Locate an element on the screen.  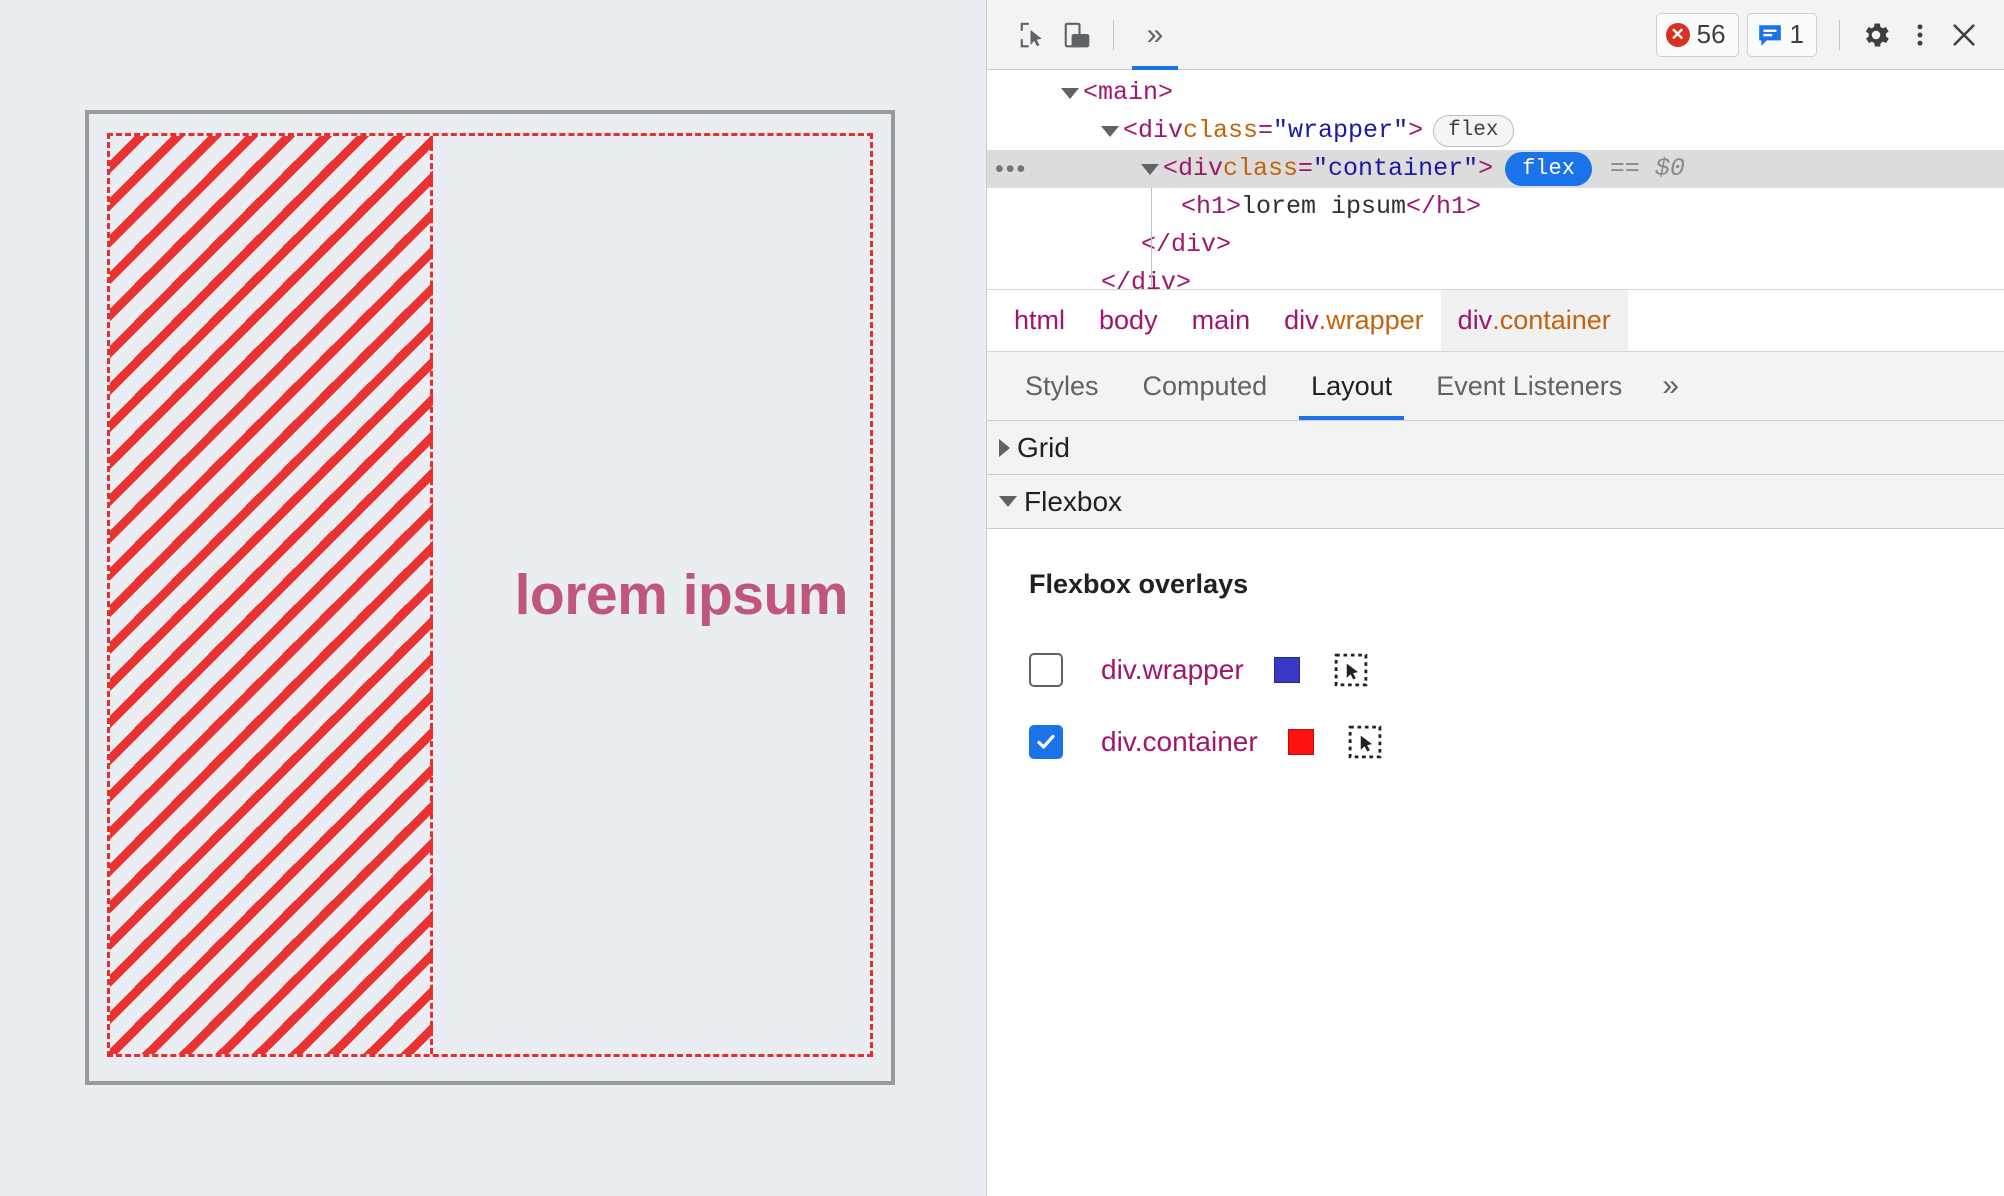
grid-section-label: Grid is located at coordinates (1043, 447).